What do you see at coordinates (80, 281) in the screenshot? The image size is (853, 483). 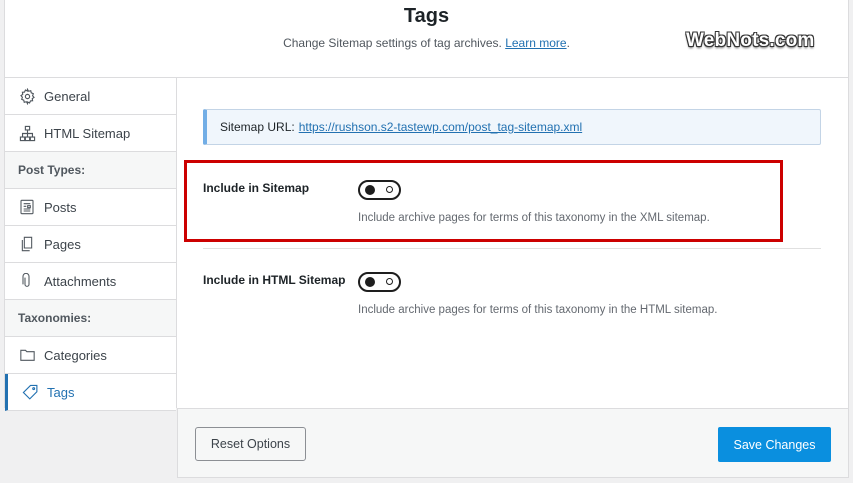 I see `sidebar-item-label: Attachments` at bounding box center [80, 281].